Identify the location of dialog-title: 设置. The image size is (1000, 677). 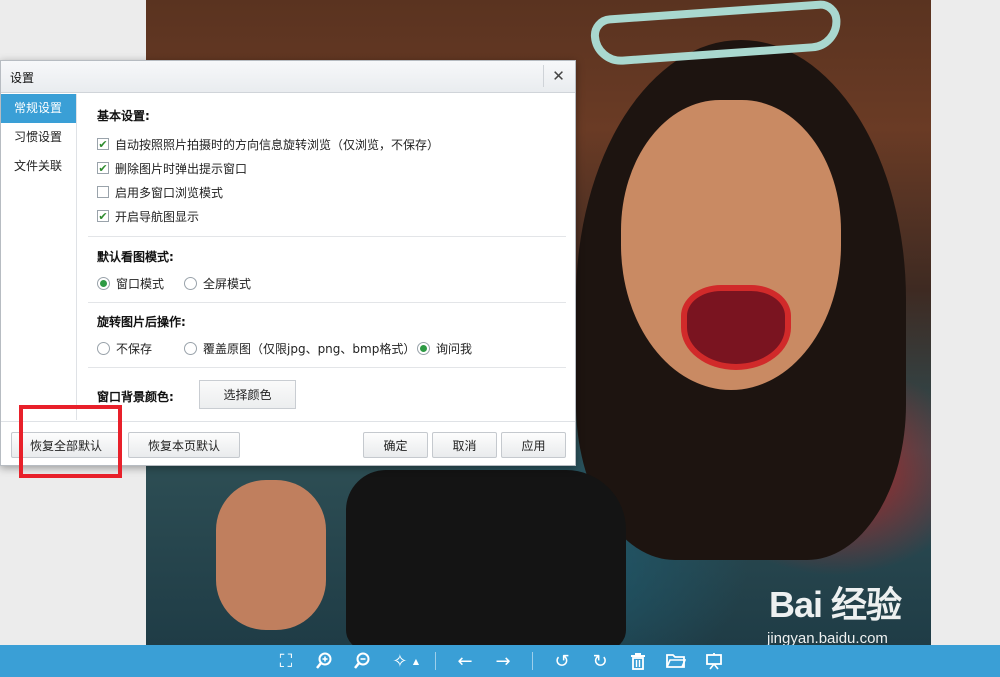
(22, 78).